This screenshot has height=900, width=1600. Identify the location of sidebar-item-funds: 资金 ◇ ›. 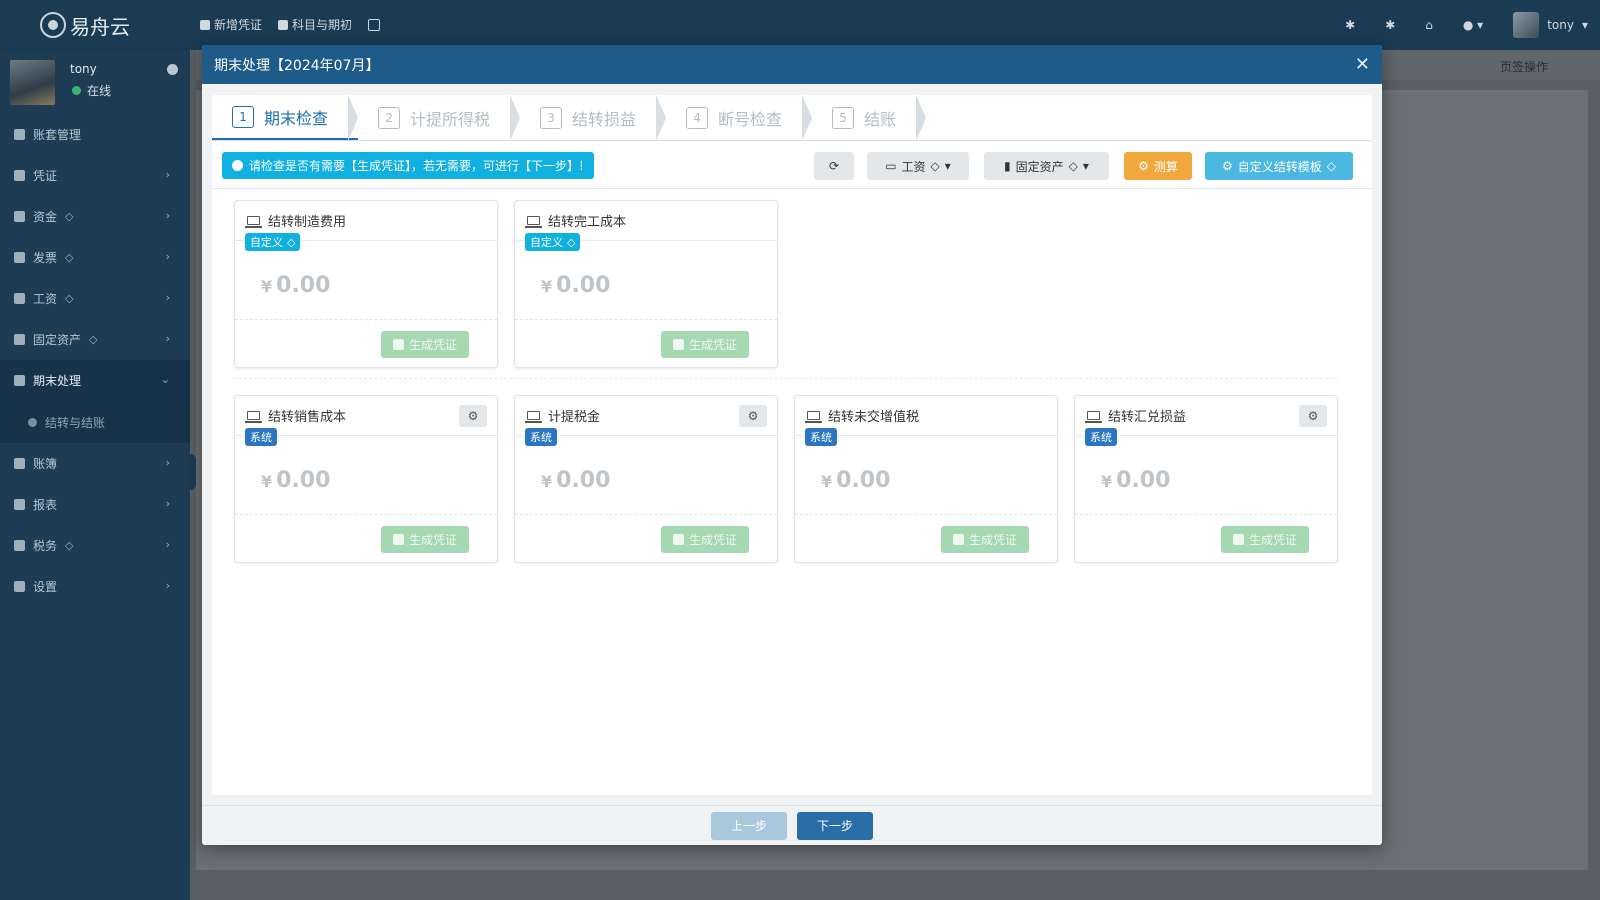
(95, 216).